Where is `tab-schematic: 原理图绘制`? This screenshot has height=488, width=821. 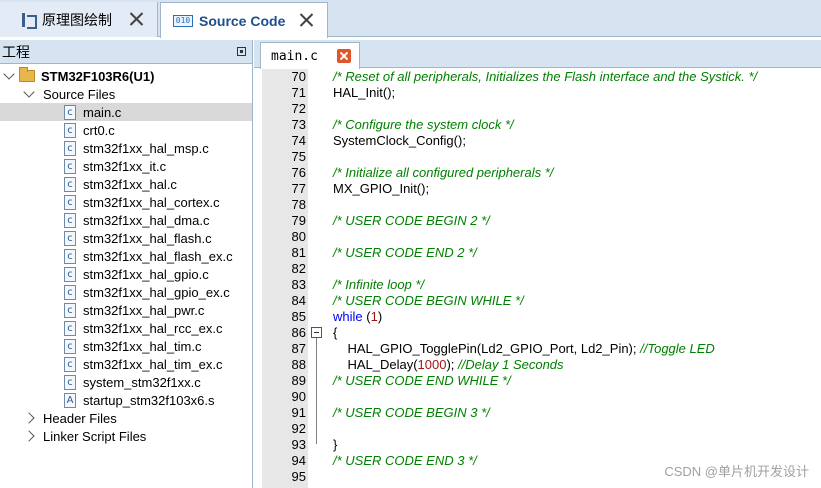 tab-schematic: 原理图绘制 is located at coordinates (79, 19).